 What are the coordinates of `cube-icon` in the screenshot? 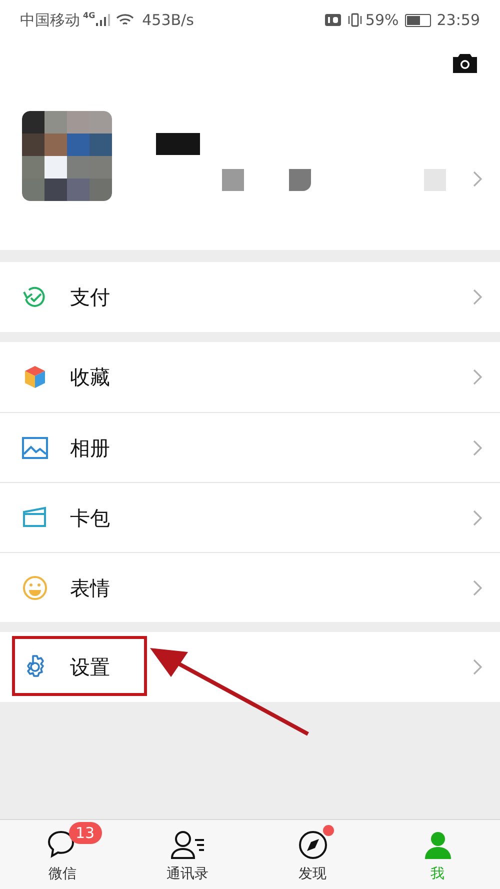 It's located at (35, 377).